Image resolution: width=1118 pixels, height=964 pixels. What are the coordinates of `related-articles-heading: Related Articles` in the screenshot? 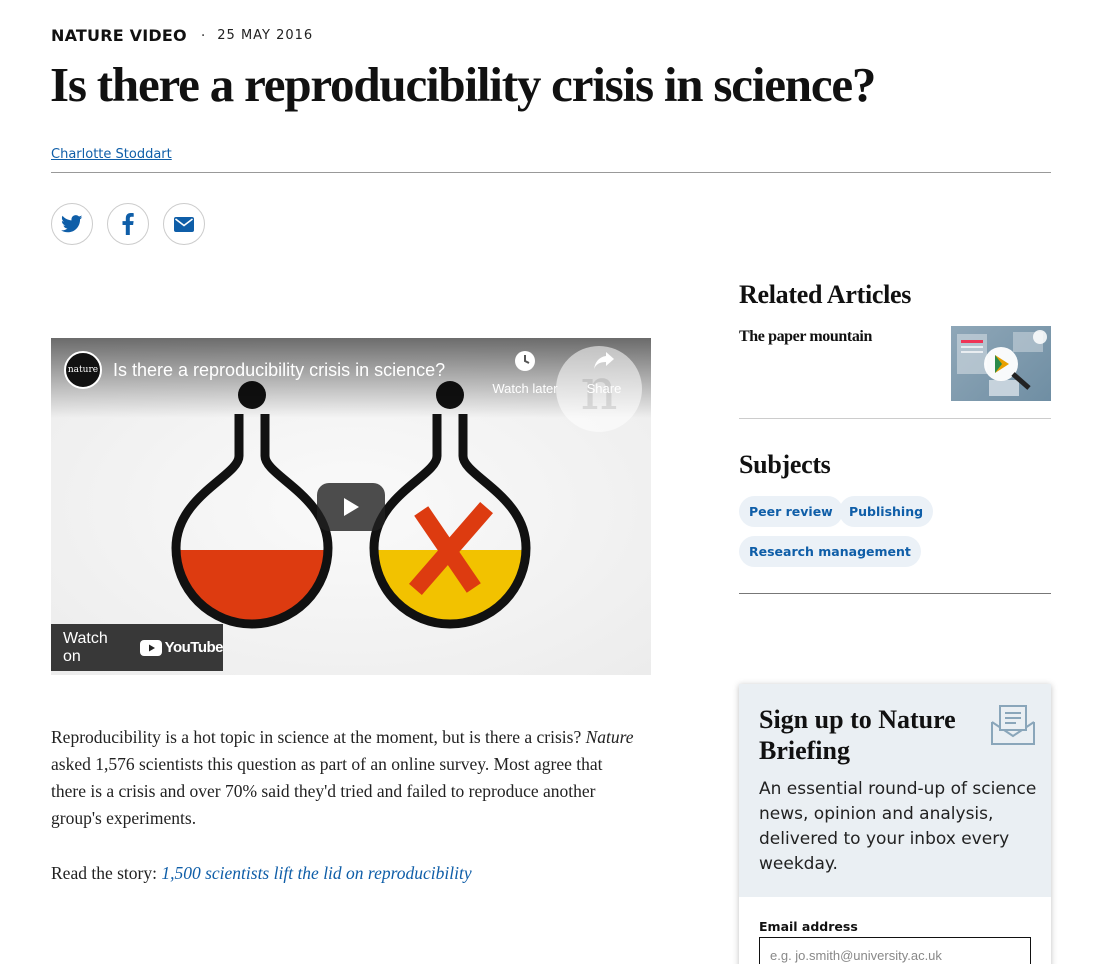 It's located at (825, 294).